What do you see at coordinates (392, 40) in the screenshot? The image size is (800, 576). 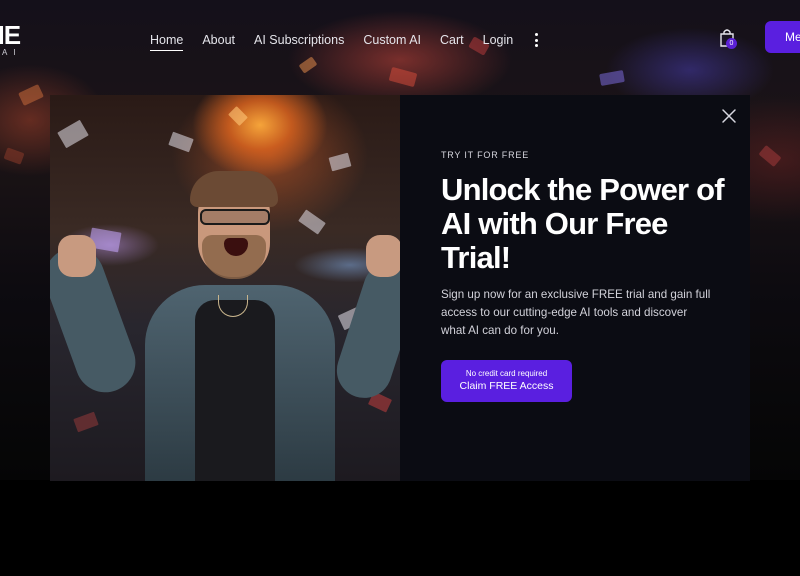 I see `nav-item-custom-ai: Custom AI` at bounding box center [392, 40].